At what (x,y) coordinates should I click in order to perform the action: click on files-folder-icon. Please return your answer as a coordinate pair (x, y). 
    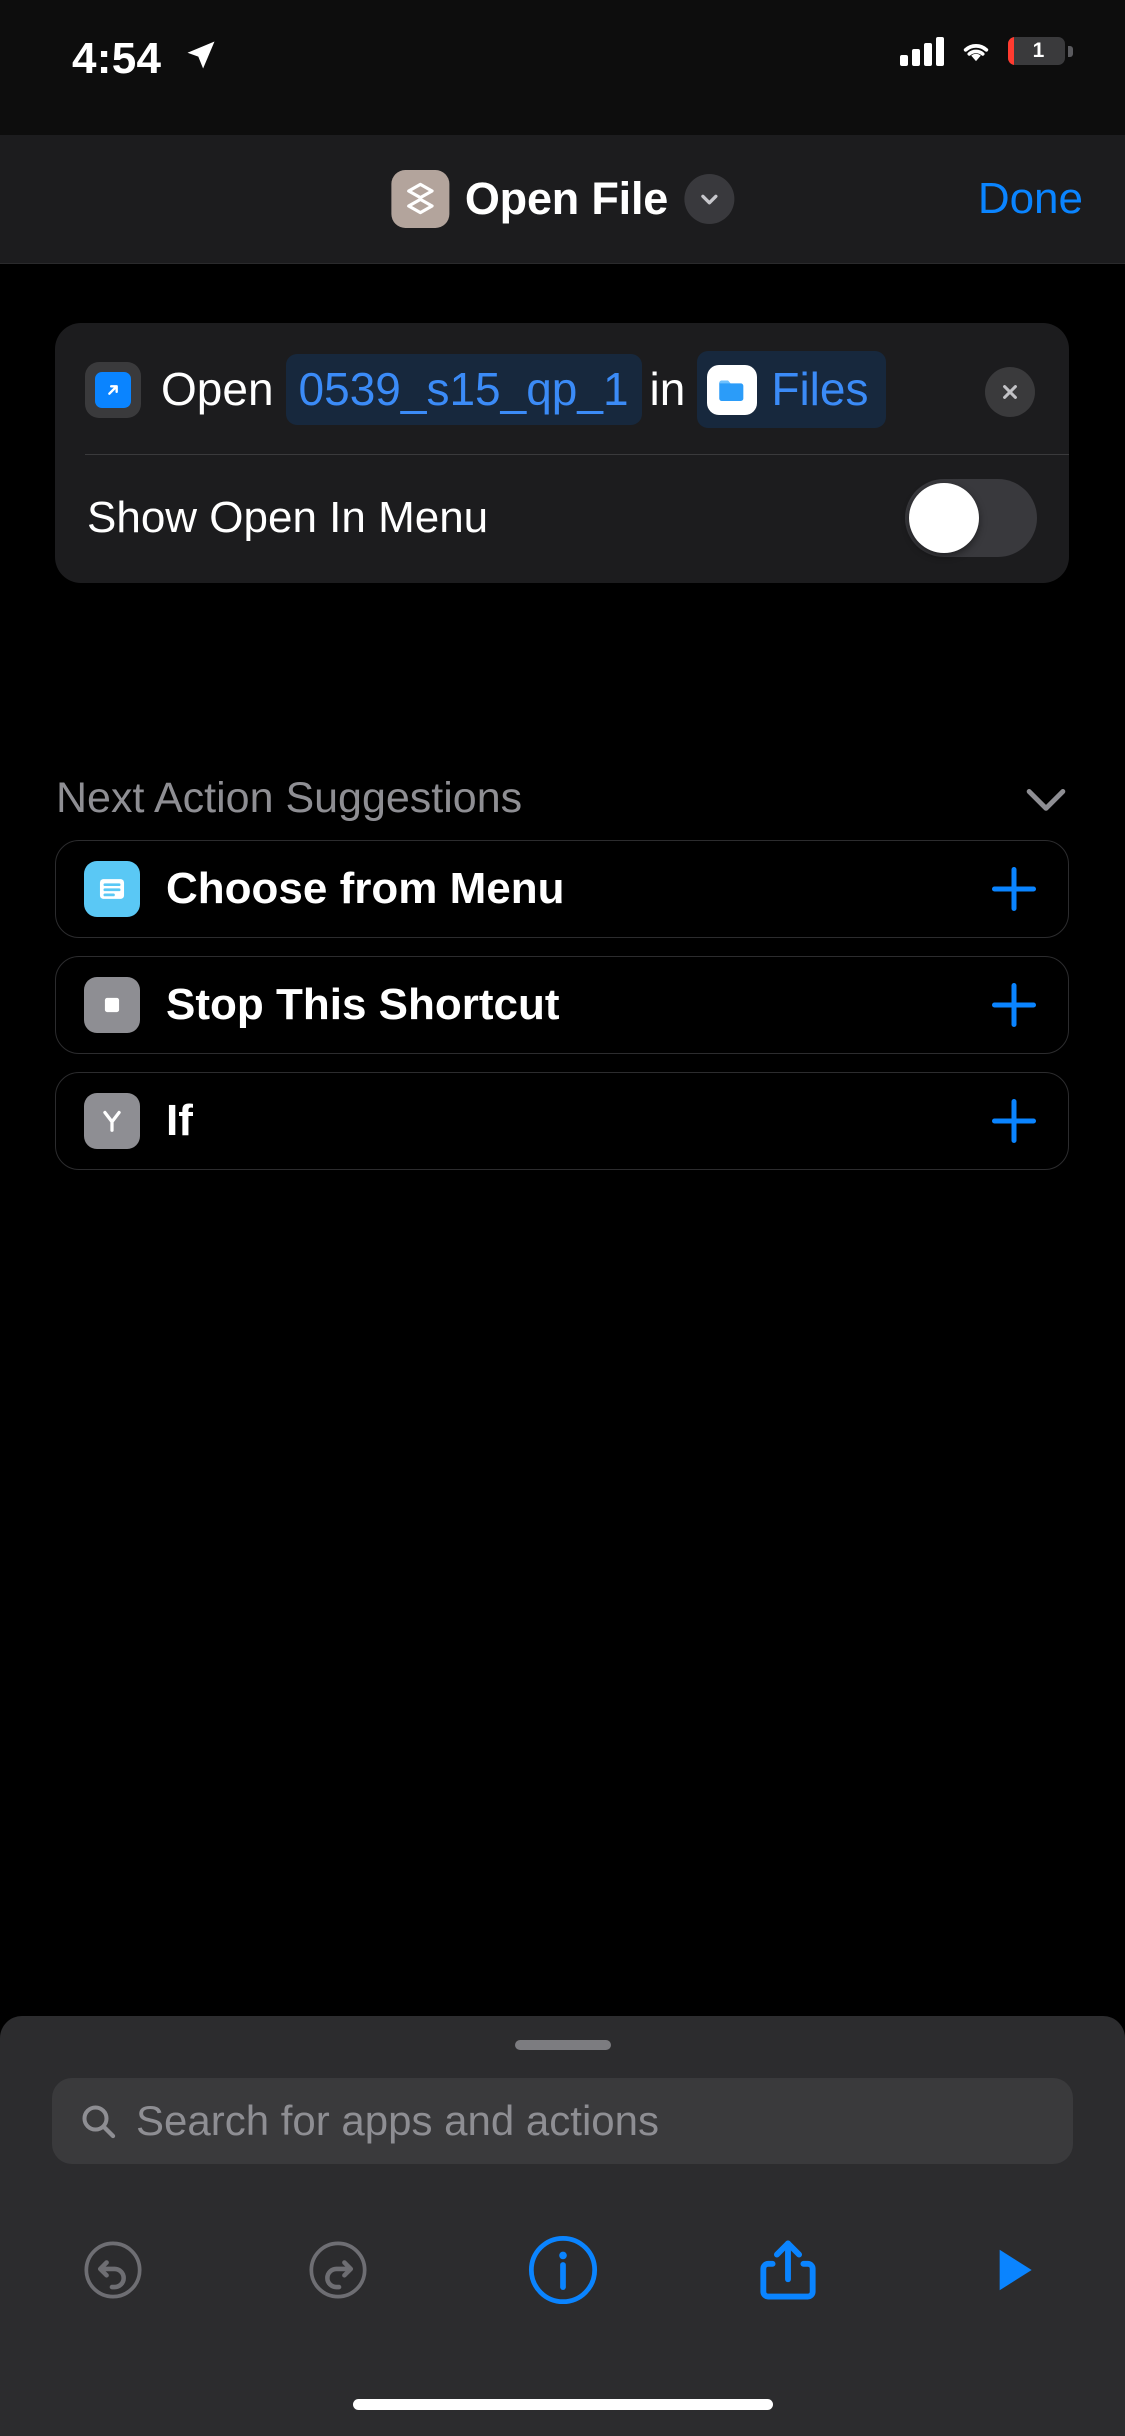
    Looking at the image, I should click on (732, 389).